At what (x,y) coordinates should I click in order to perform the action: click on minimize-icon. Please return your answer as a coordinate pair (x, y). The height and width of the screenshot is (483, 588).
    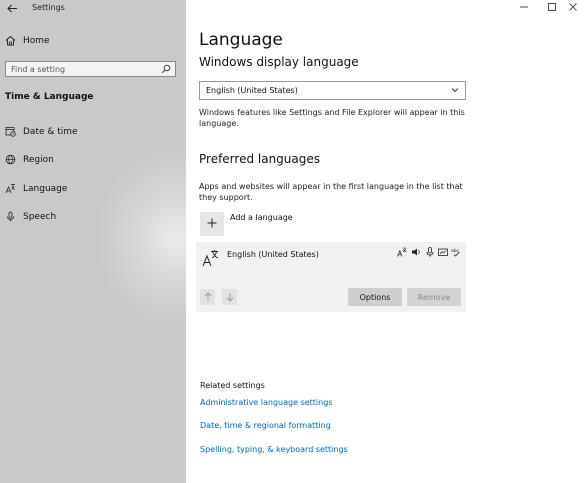
    Looking at the image, I should click on (524, 8).